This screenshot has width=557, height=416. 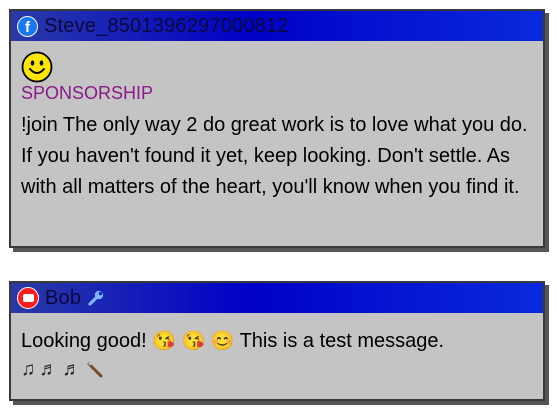 I want to click on facebook-icon: f, so click(x=27, y=26).